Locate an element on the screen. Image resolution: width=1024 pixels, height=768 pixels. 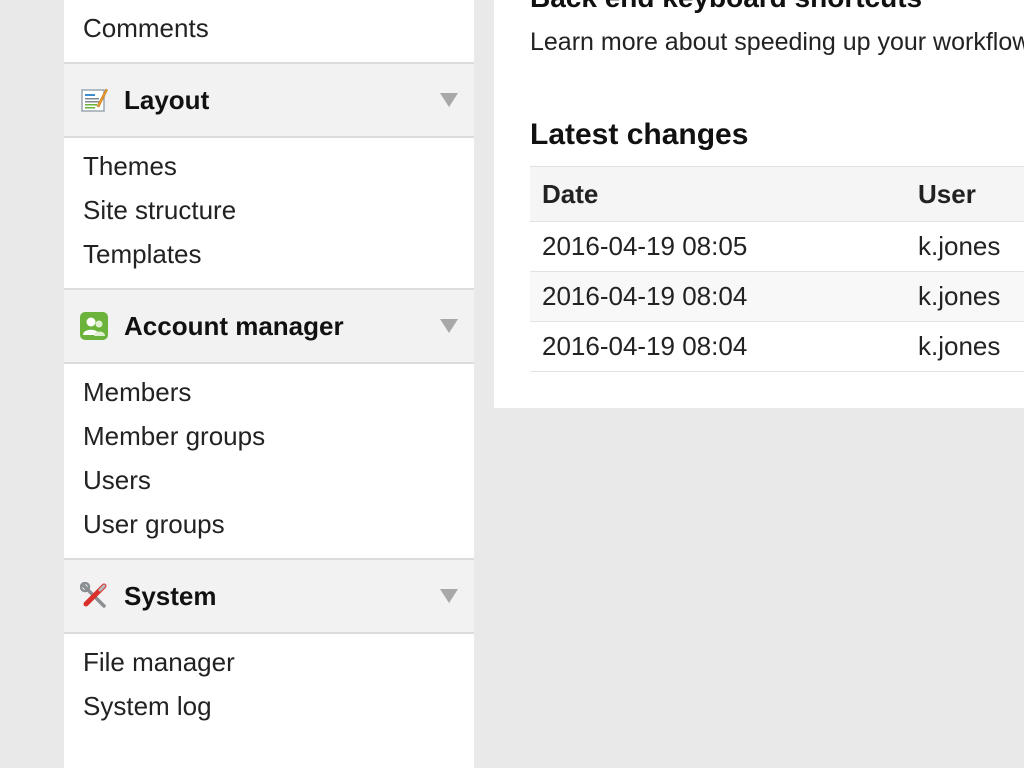
latest-changes-heading: Latest changes is located at coordinates (639, 134).